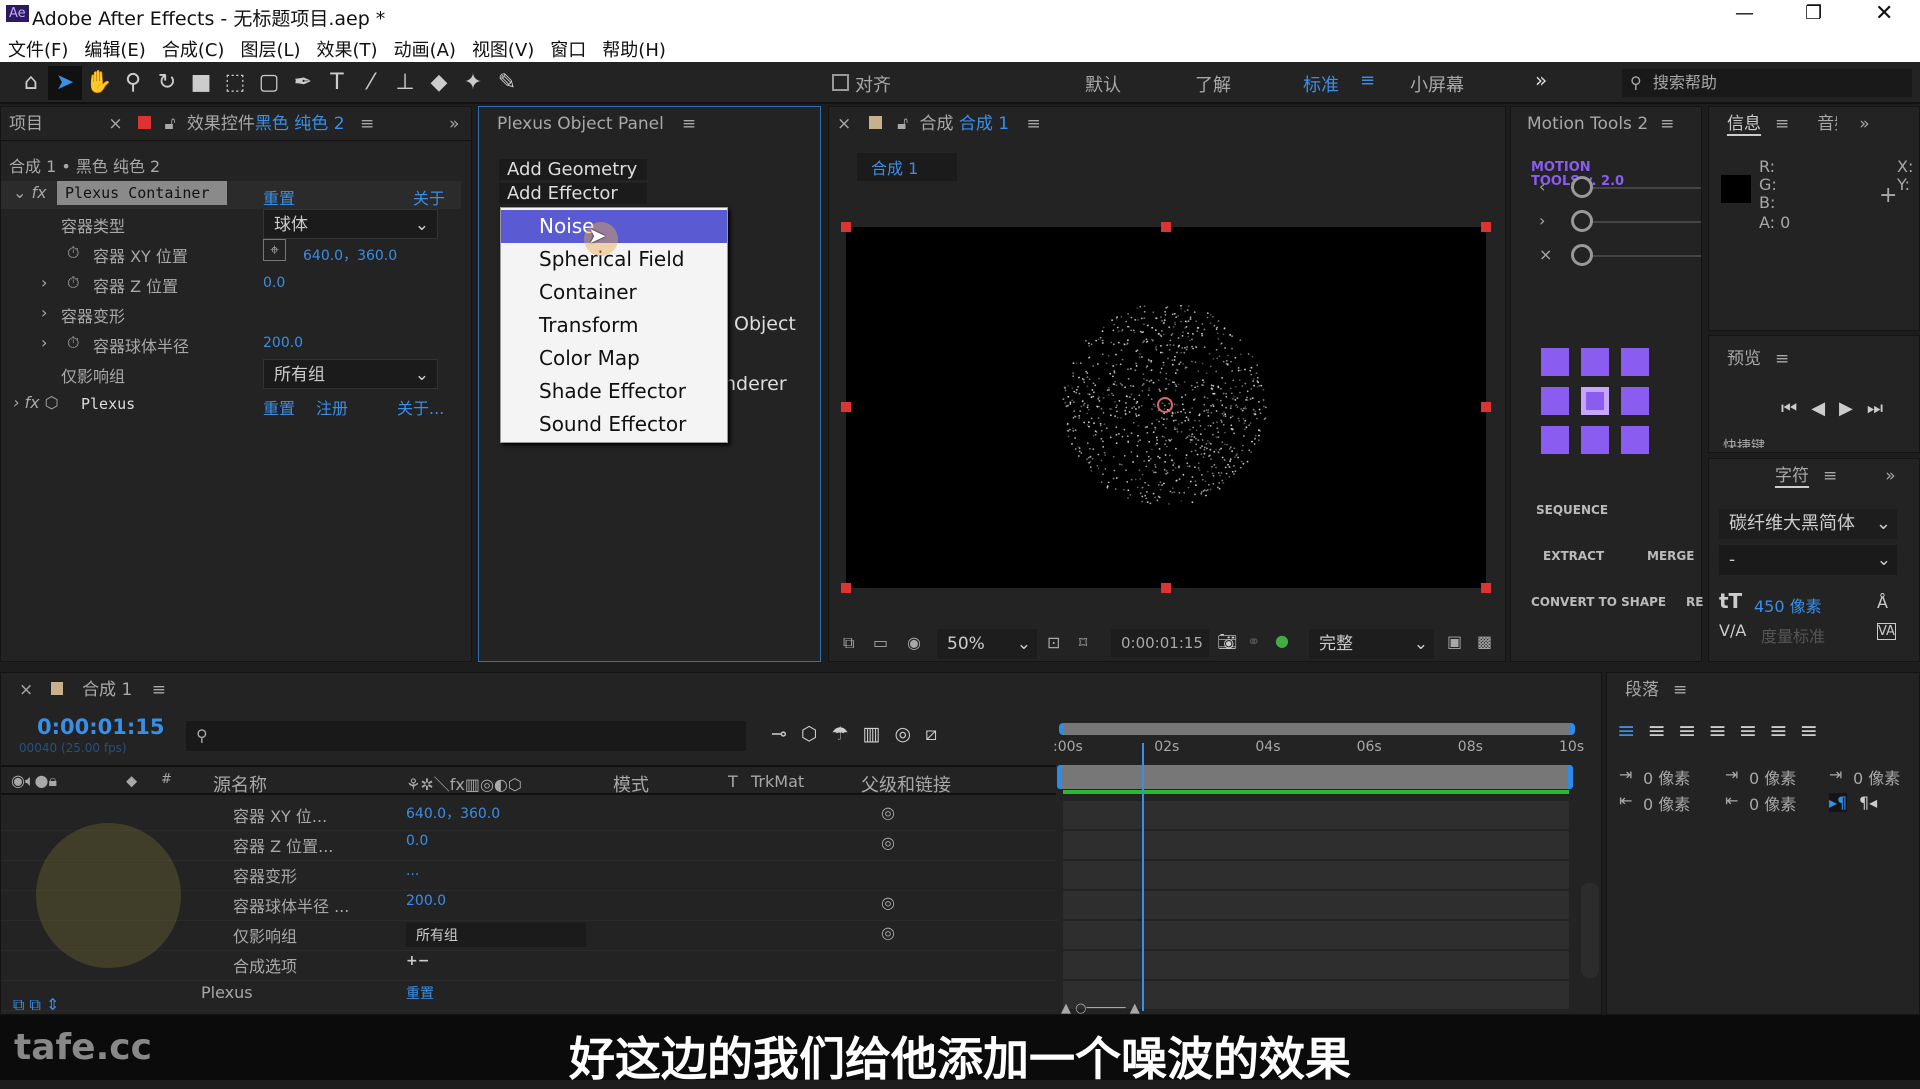 This screenshot has height=1089, width=1920. What do you see at coordinates (1160, 643) in the screenshot?
I see `current-time-display: 0:00:01:15` at bounding box center [1160, 643].